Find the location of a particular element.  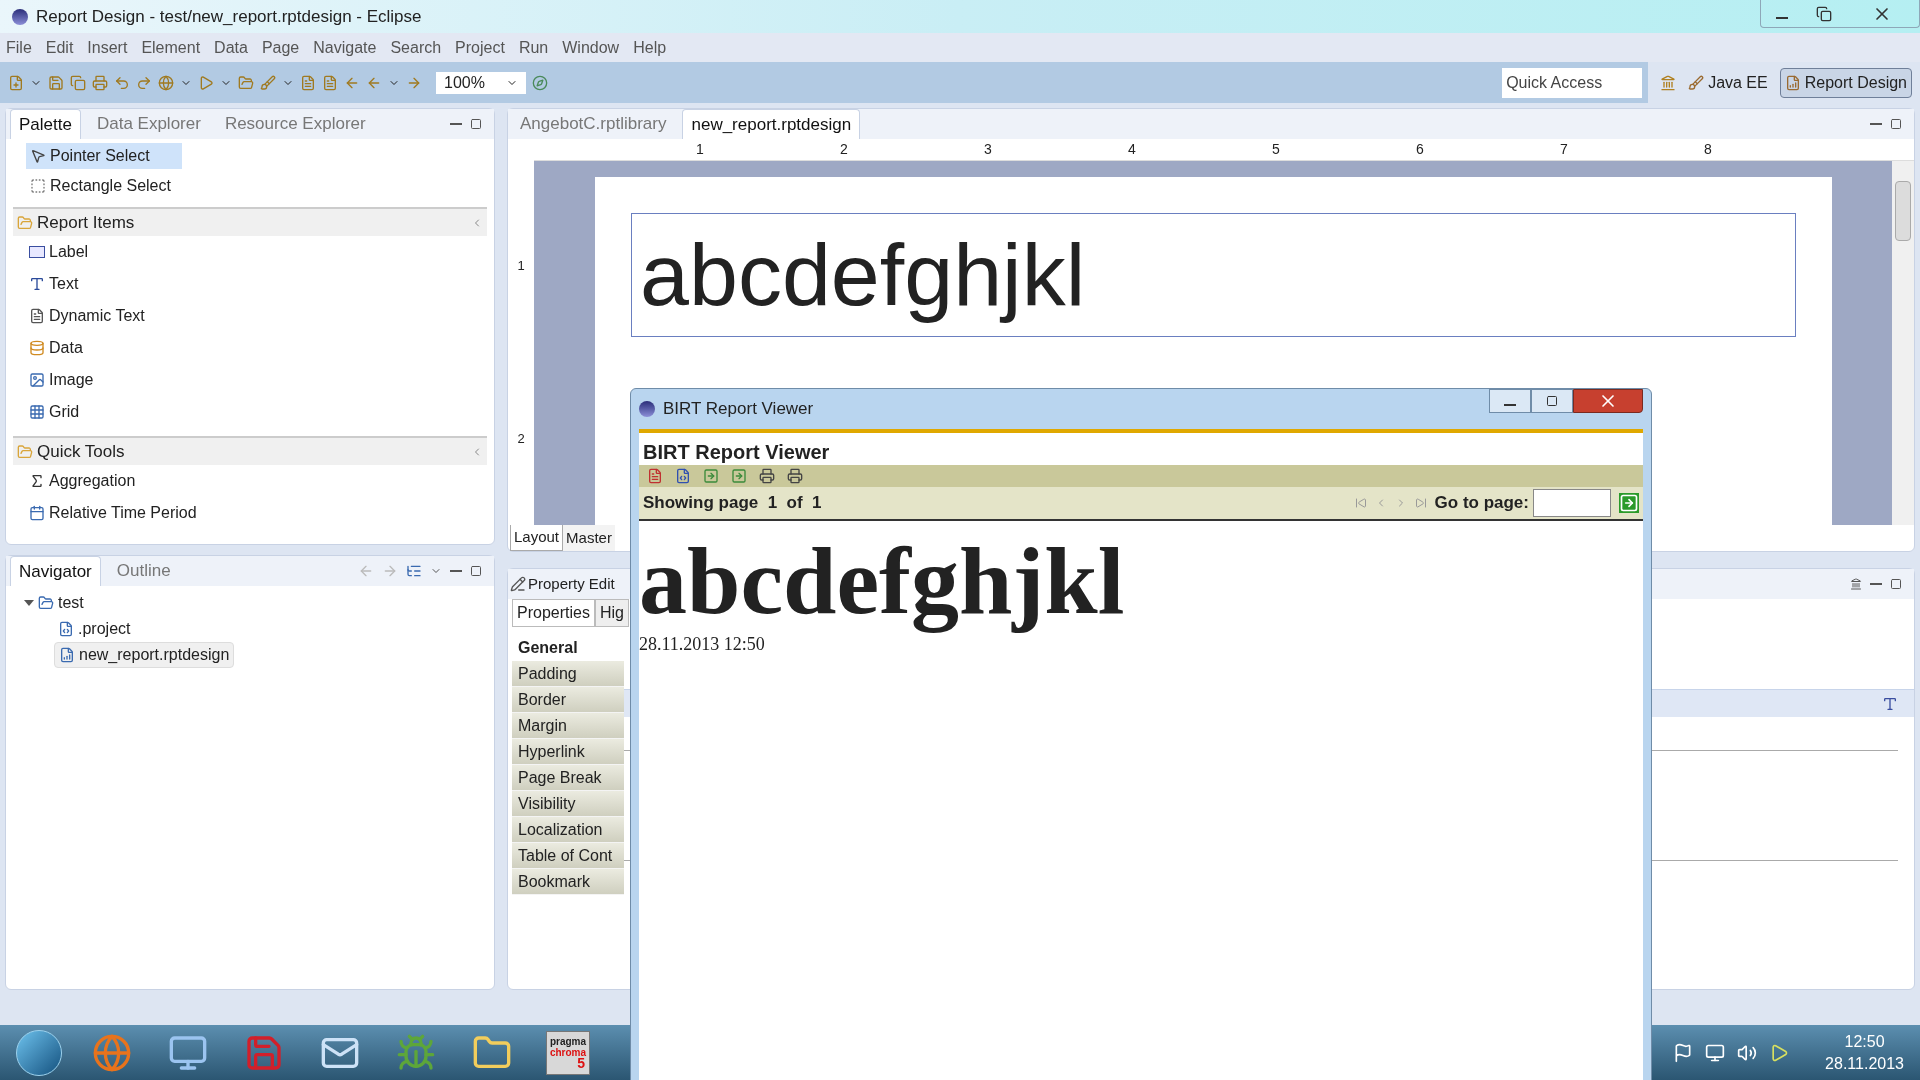

property-tab: Hig is located at coordinates (611, 613).